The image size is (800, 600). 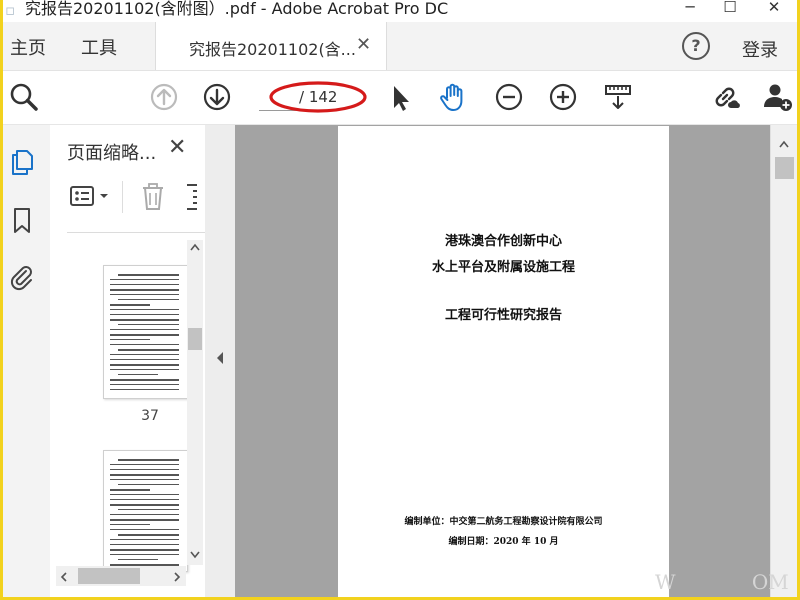 I want to click on doc-date: 编制日期：2020 年 10 月, so click(x=503, y=542).